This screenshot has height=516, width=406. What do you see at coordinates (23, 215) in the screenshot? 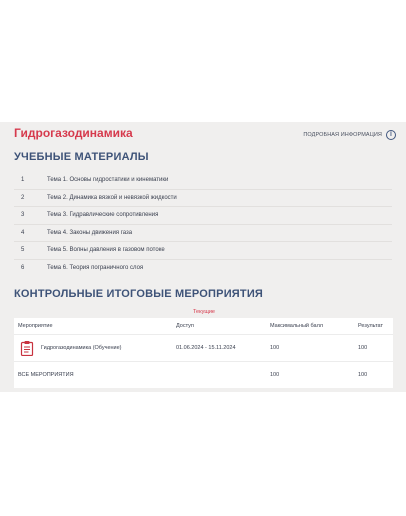
I see `topic-number: 3` at bounding box center [23, 215].